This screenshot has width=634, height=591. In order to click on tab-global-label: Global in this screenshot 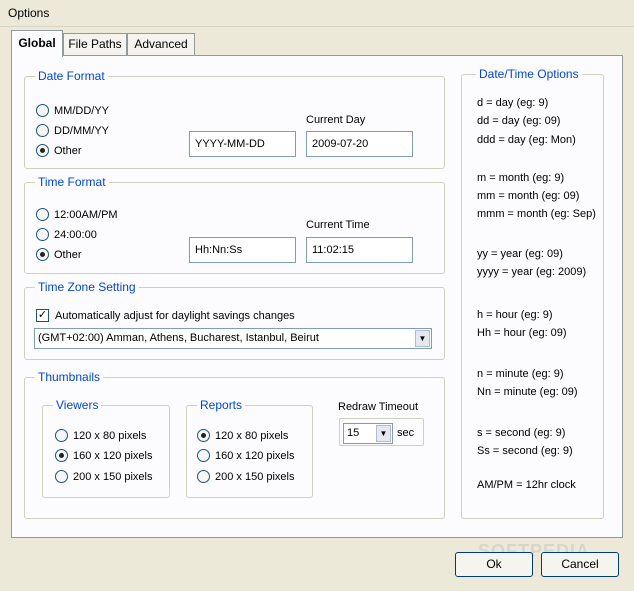, I will do `click(37, 43)`.